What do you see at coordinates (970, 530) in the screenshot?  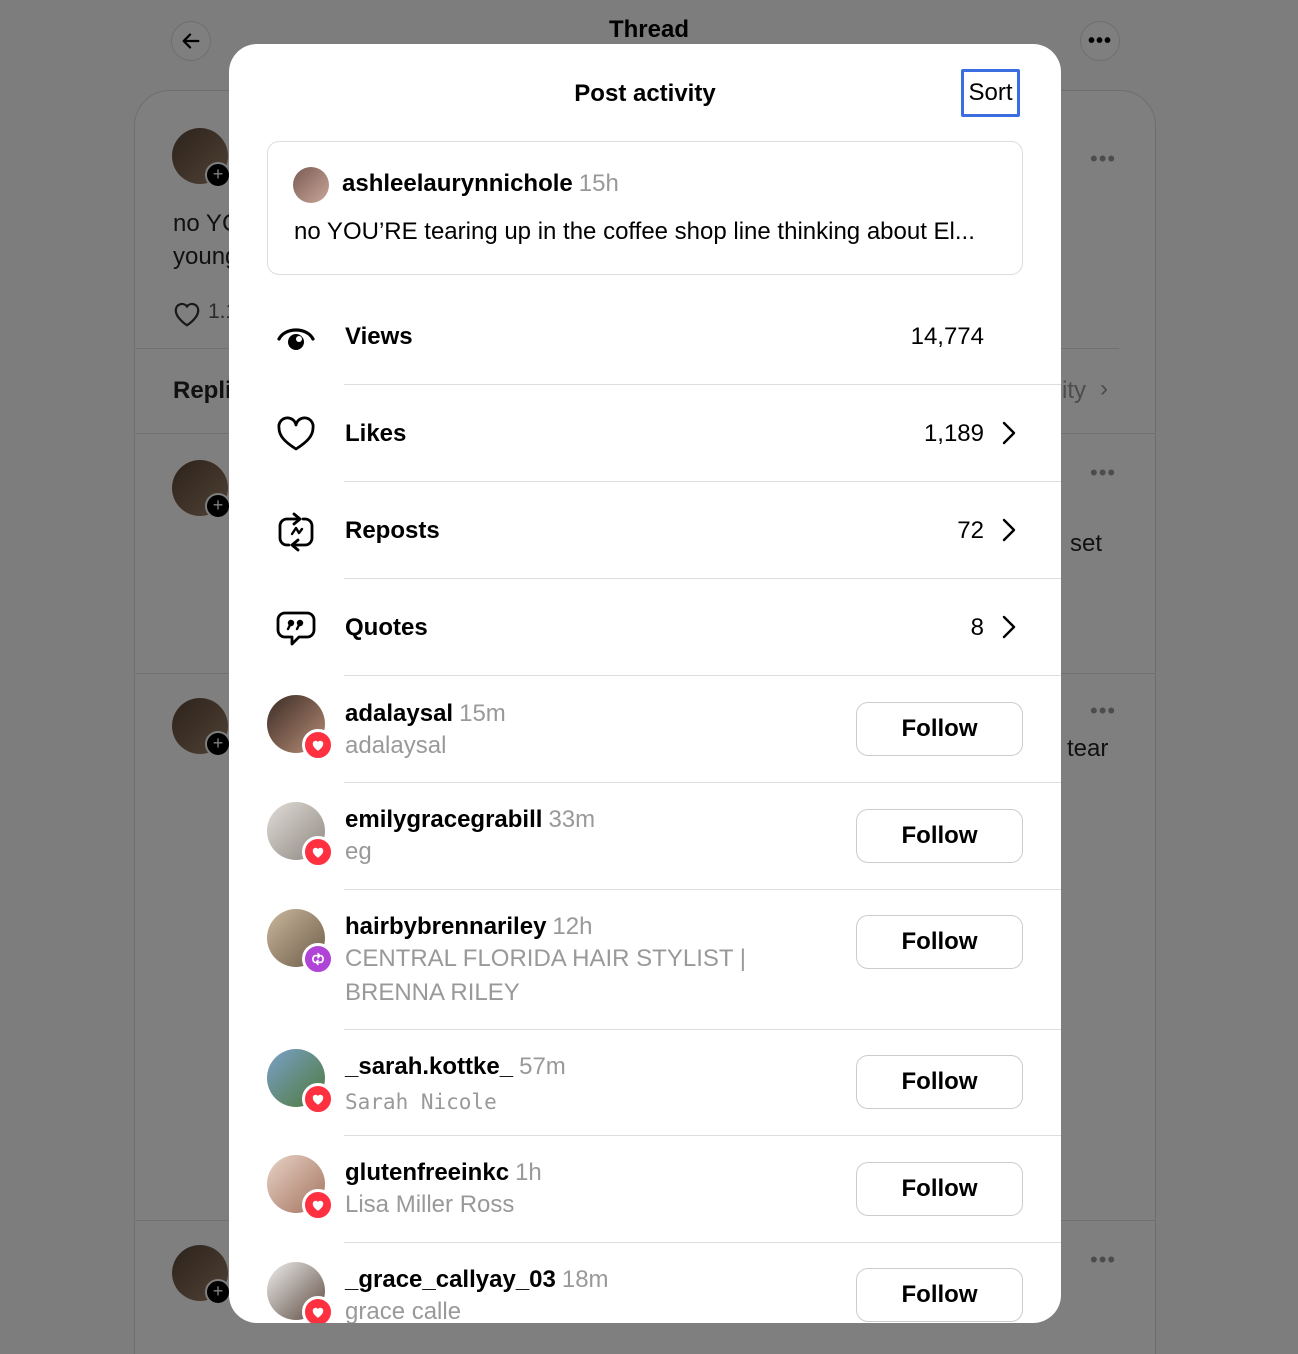 I see `stat-value: 72` at bounding box center [970, 530].